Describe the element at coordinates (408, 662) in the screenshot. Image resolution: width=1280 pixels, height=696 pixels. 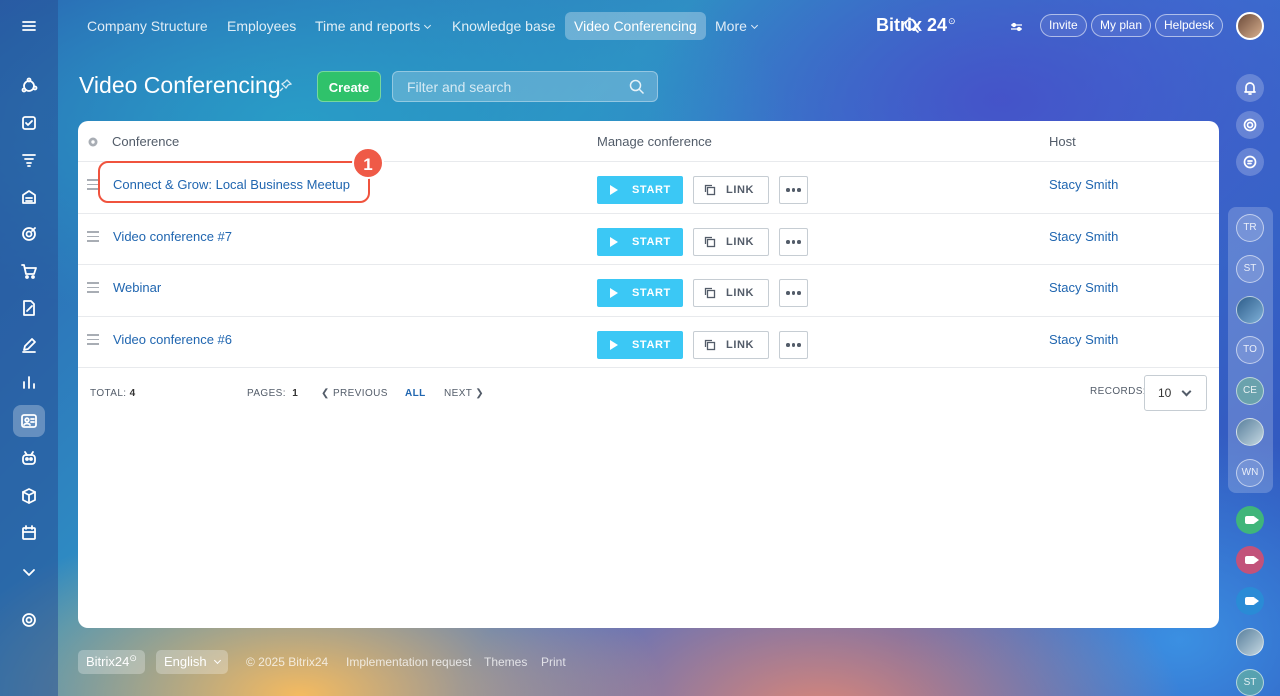
I see `implementation-request-link: Implementation request` at that location.